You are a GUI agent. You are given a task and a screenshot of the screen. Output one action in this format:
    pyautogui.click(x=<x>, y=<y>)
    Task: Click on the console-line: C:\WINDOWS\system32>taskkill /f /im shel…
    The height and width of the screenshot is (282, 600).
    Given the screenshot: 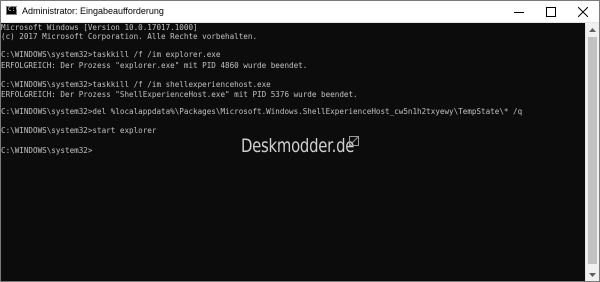 What is the action you would take?
    pyautogui.click(x=136, y=84)
    